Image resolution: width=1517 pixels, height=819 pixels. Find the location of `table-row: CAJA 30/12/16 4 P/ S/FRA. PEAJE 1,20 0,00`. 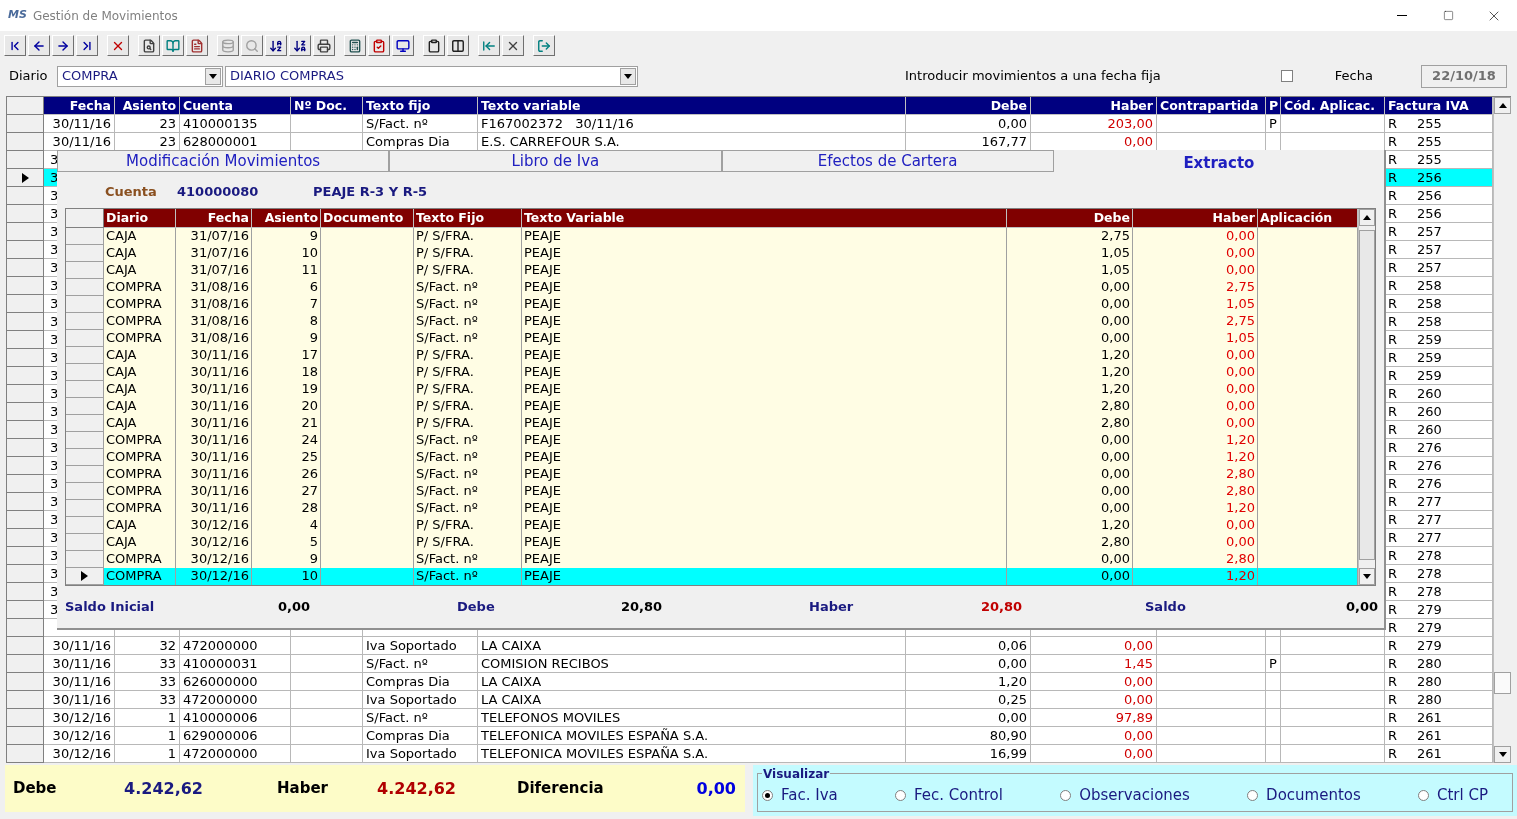

table-row: CAJA 30/12/16 4 P/ S/FRA. PEAJE 1,20 0,00 is located at coordinates (712, 525).